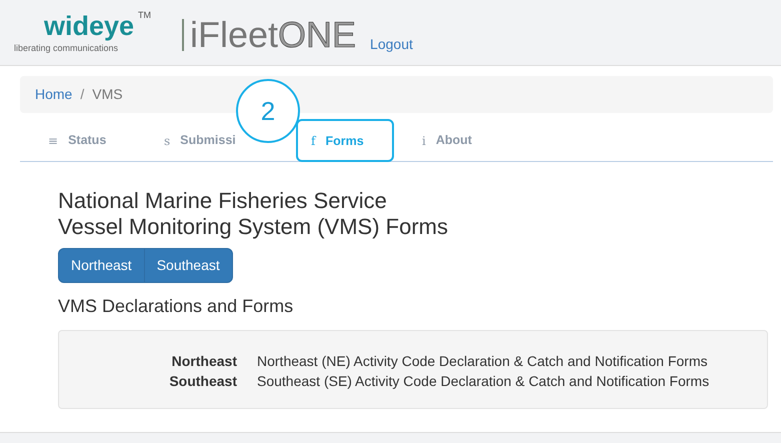  Describe the element at coordinates (144, 15) in the screenshot. I see `trademark: TM` at that location.